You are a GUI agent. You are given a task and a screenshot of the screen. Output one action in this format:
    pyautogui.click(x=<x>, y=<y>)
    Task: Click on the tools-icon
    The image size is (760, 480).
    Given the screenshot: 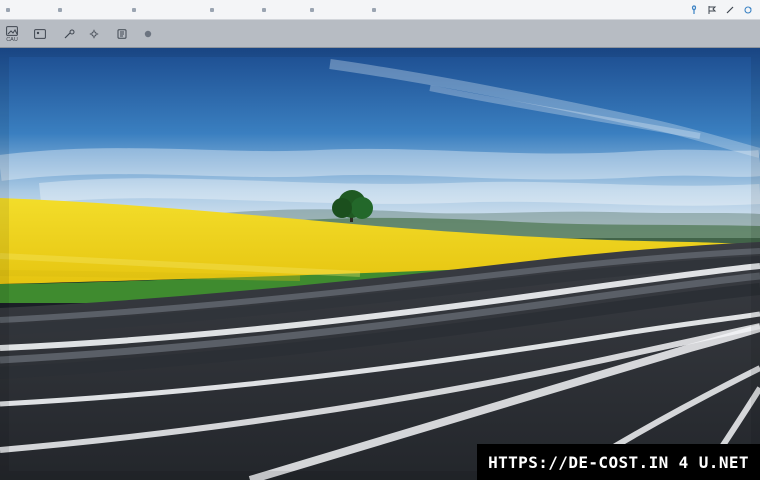 What is the action you would take?
    pyautogui.click(x=70, y=34)
    